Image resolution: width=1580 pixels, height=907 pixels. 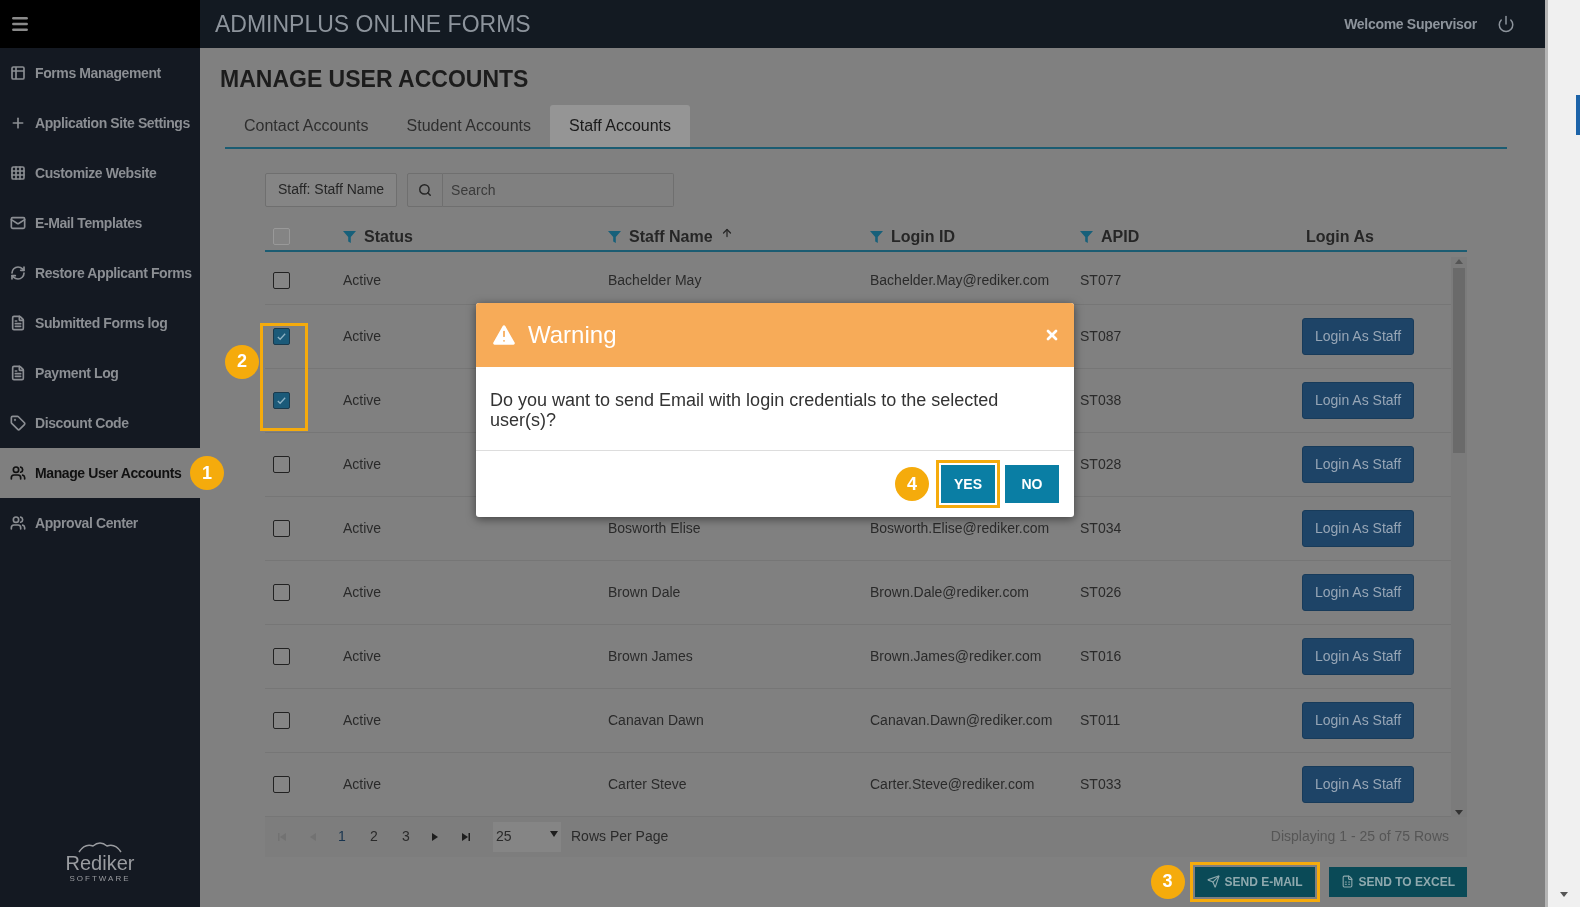 I want to click on column-header: Login ID, so click(x=912, y=236).